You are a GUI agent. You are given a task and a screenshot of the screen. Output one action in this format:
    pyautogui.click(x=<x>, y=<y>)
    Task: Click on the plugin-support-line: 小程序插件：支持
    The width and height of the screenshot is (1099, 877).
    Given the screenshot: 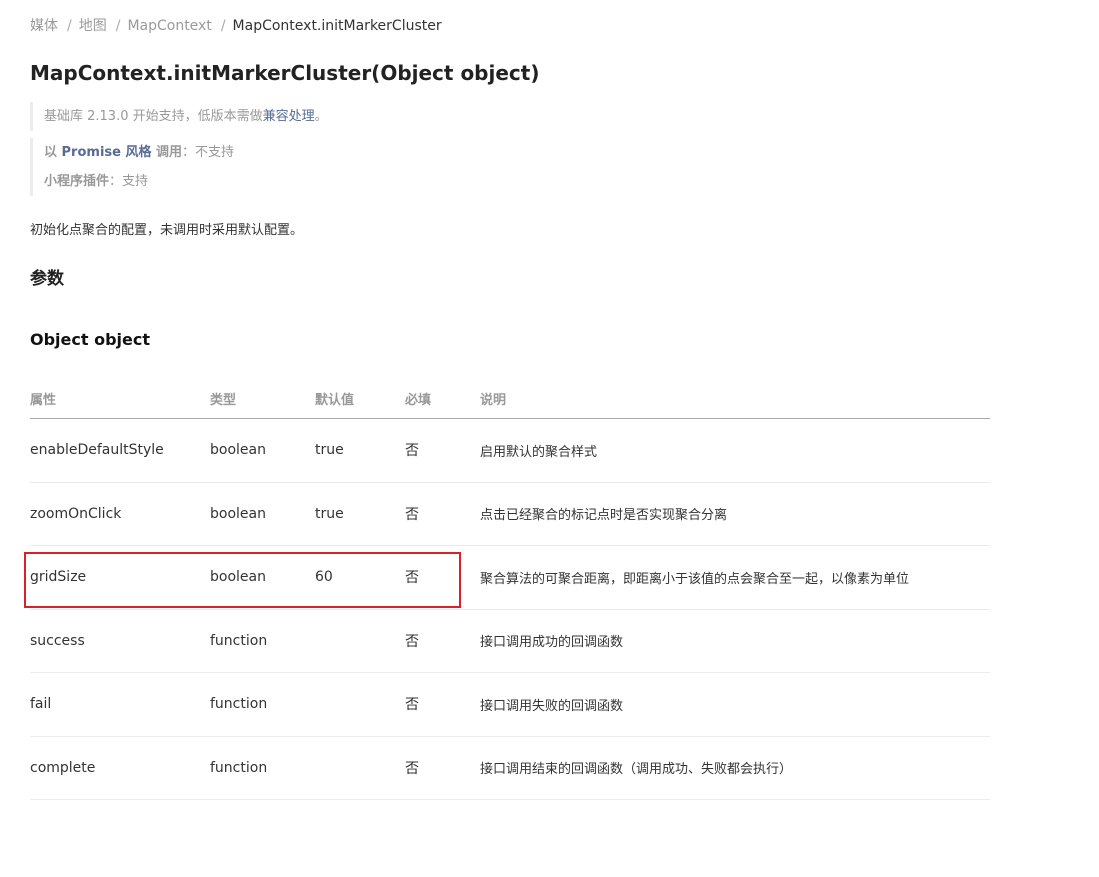 What is the action you would take?
    pyautogui.click(x=139, y=181)
    